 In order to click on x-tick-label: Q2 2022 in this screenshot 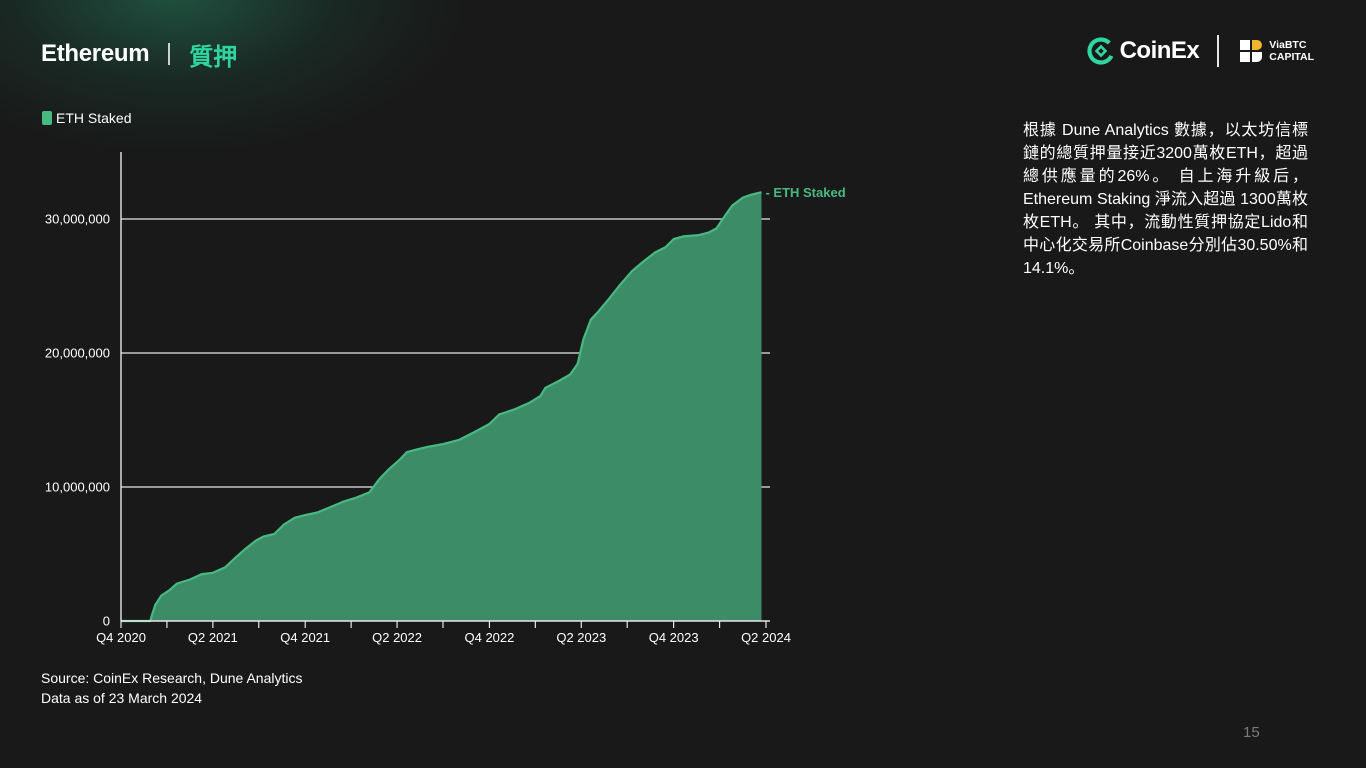, I will do `click(397, 637)`.